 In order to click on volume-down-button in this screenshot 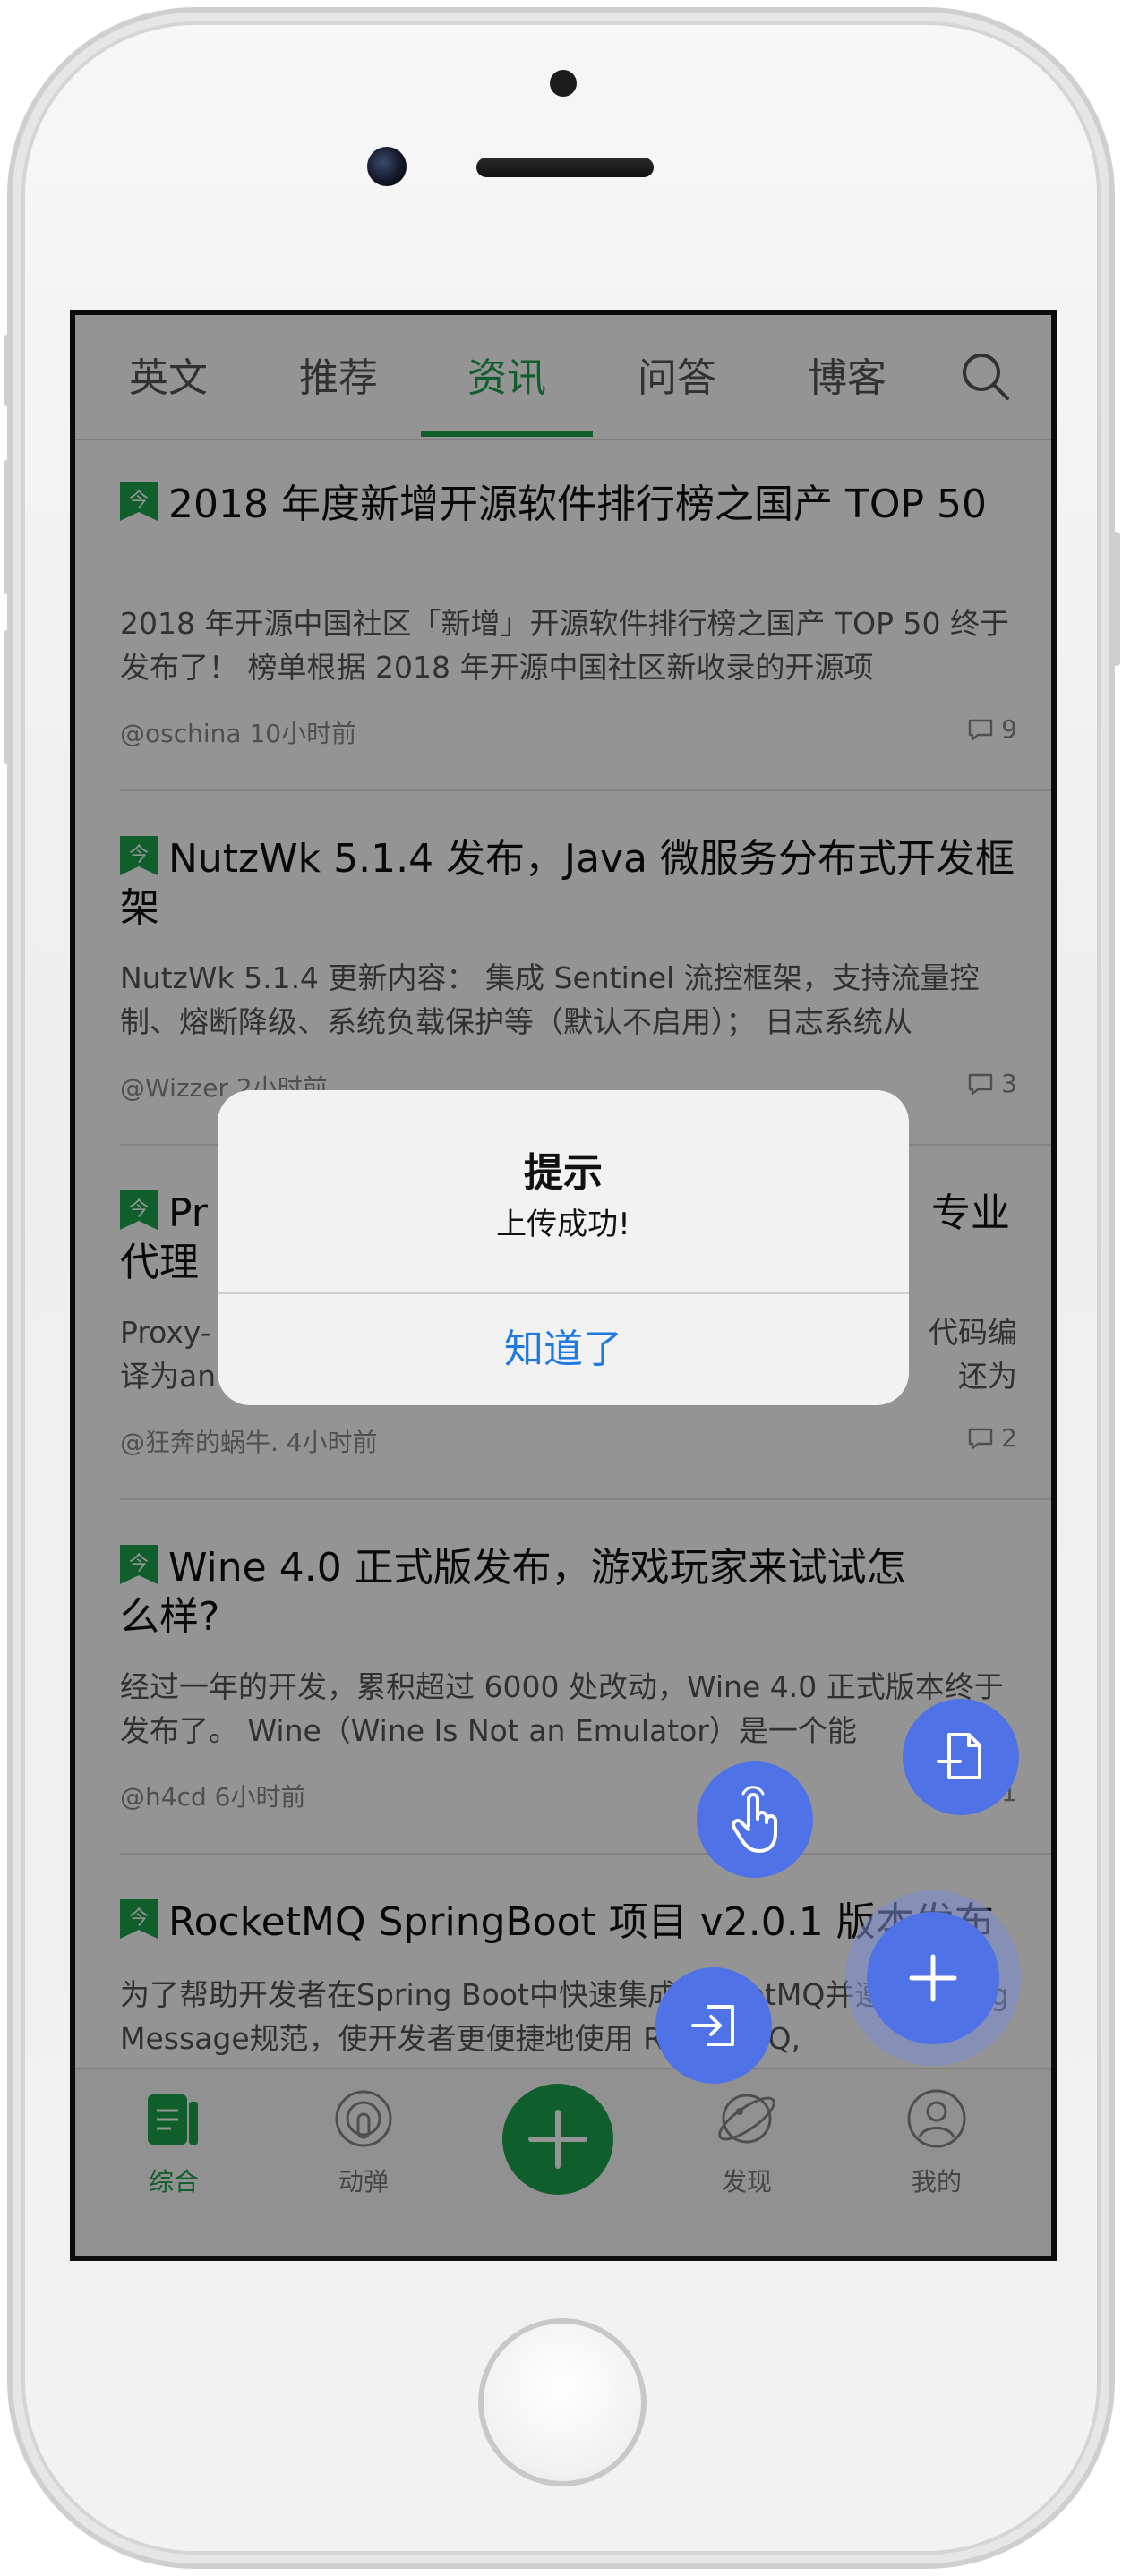, I will do `click(7, 697)`.